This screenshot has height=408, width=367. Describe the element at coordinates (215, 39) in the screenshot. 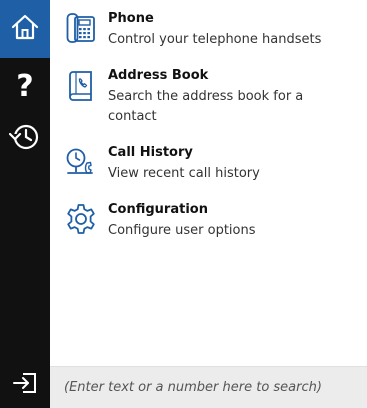

I see `menu-item-description: Control your telephone handsets` at that location.